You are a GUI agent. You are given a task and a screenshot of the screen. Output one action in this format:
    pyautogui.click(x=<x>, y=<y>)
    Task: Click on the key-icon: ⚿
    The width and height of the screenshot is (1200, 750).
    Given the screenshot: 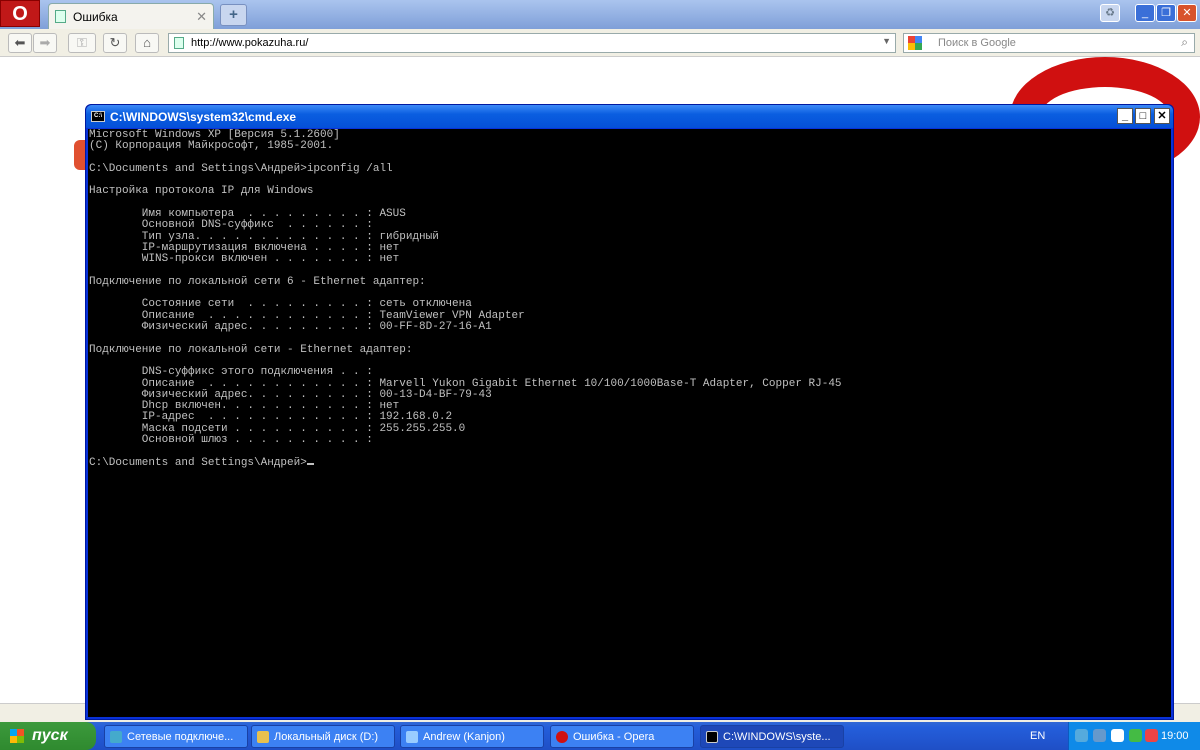 What is the action you would take?
    pyautogui.click(x=82, y=43)
    